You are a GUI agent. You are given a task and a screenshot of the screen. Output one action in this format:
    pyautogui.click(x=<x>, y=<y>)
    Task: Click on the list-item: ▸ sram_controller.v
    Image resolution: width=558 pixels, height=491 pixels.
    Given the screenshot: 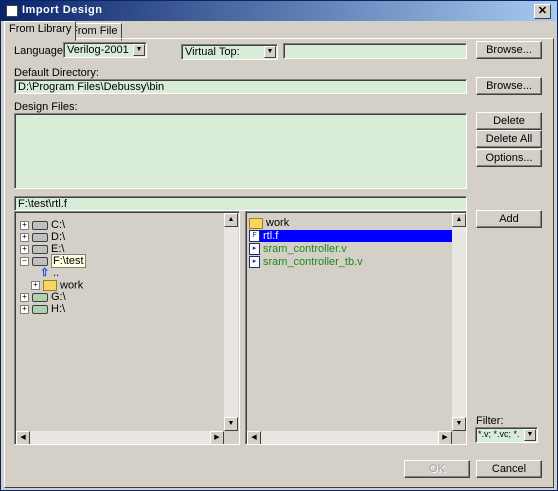 What is the action you would take?
    pyautogui.click(x=351, y=249)
    